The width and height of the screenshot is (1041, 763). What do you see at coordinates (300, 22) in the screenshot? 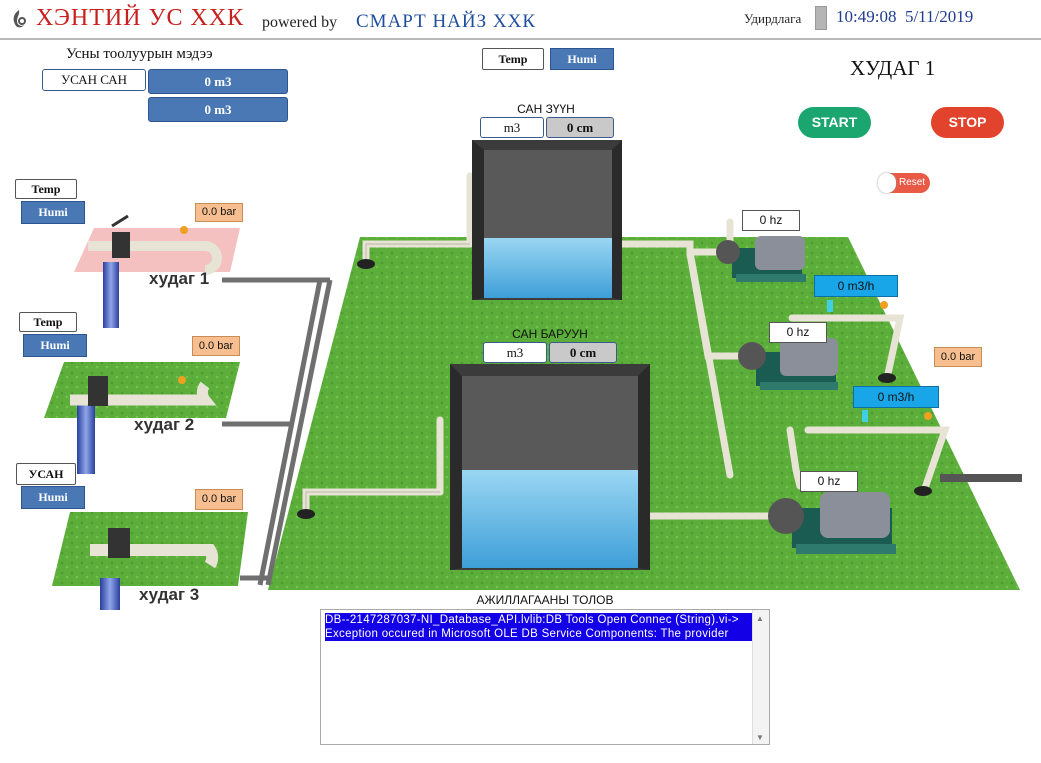
I see `powered-by-label: powered by` at bounding box center [300, 22].